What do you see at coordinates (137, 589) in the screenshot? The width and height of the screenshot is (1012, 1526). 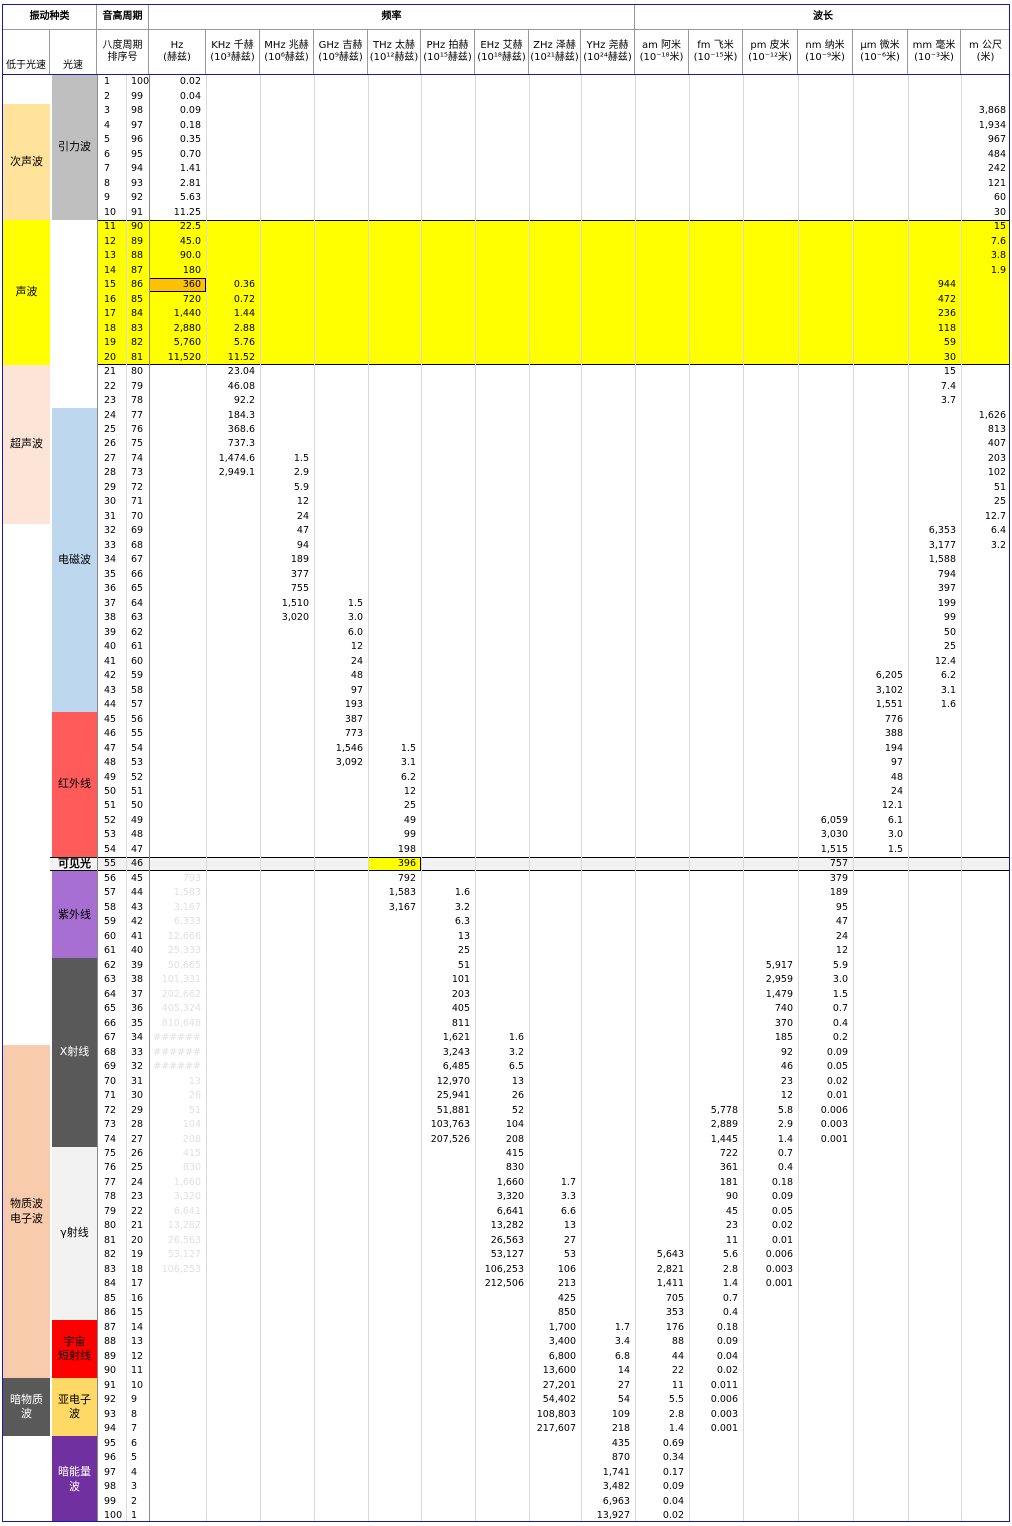 I see `octave-number: 65` at bounding box center [137, 589].